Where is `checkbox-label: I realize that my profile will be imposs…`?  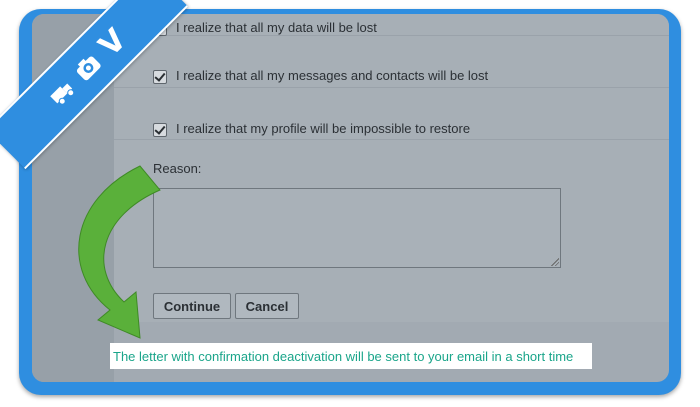 checkbox-label: I realize that my profile will be imposs… is located at coordinates (323, 128).